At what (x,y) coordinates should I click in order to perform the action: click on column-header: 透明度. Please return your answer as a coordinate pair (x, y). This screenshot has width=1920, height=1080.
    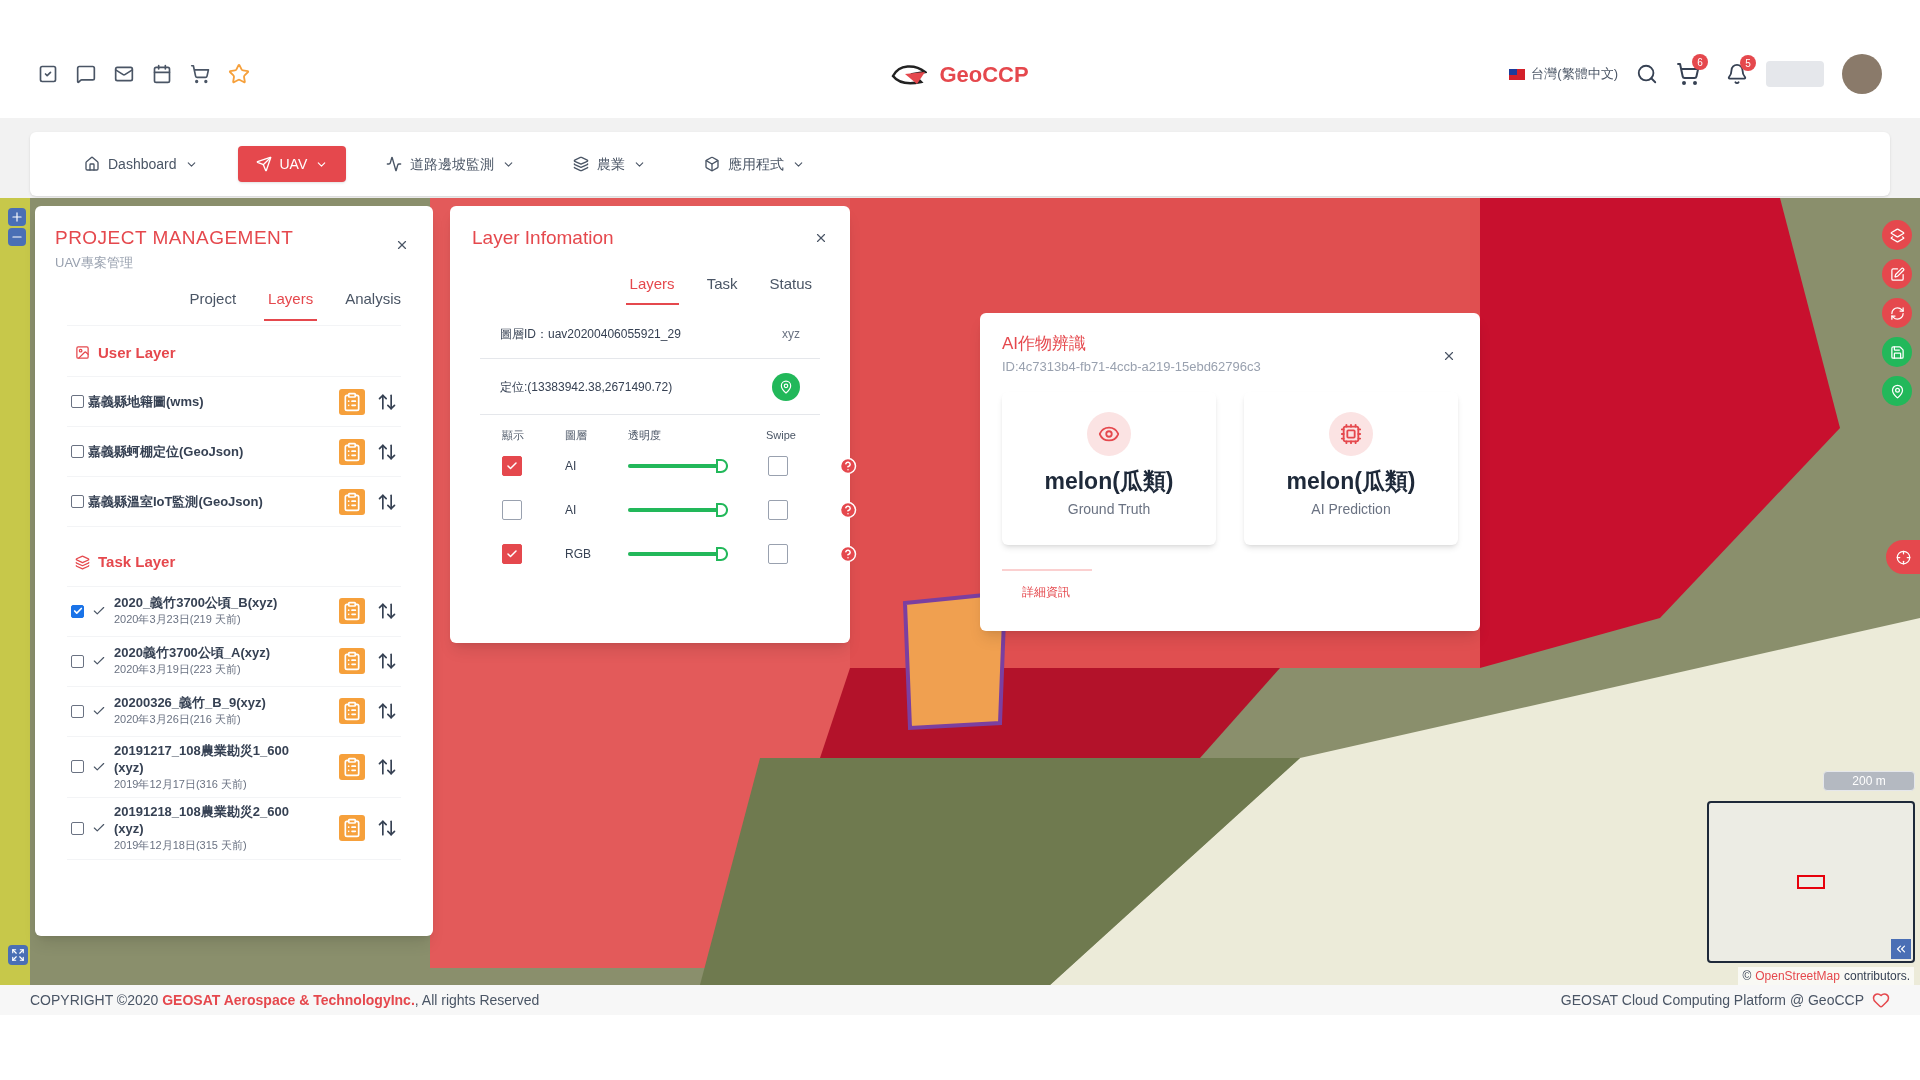
    Looking at the image, I should click on (645, 435).